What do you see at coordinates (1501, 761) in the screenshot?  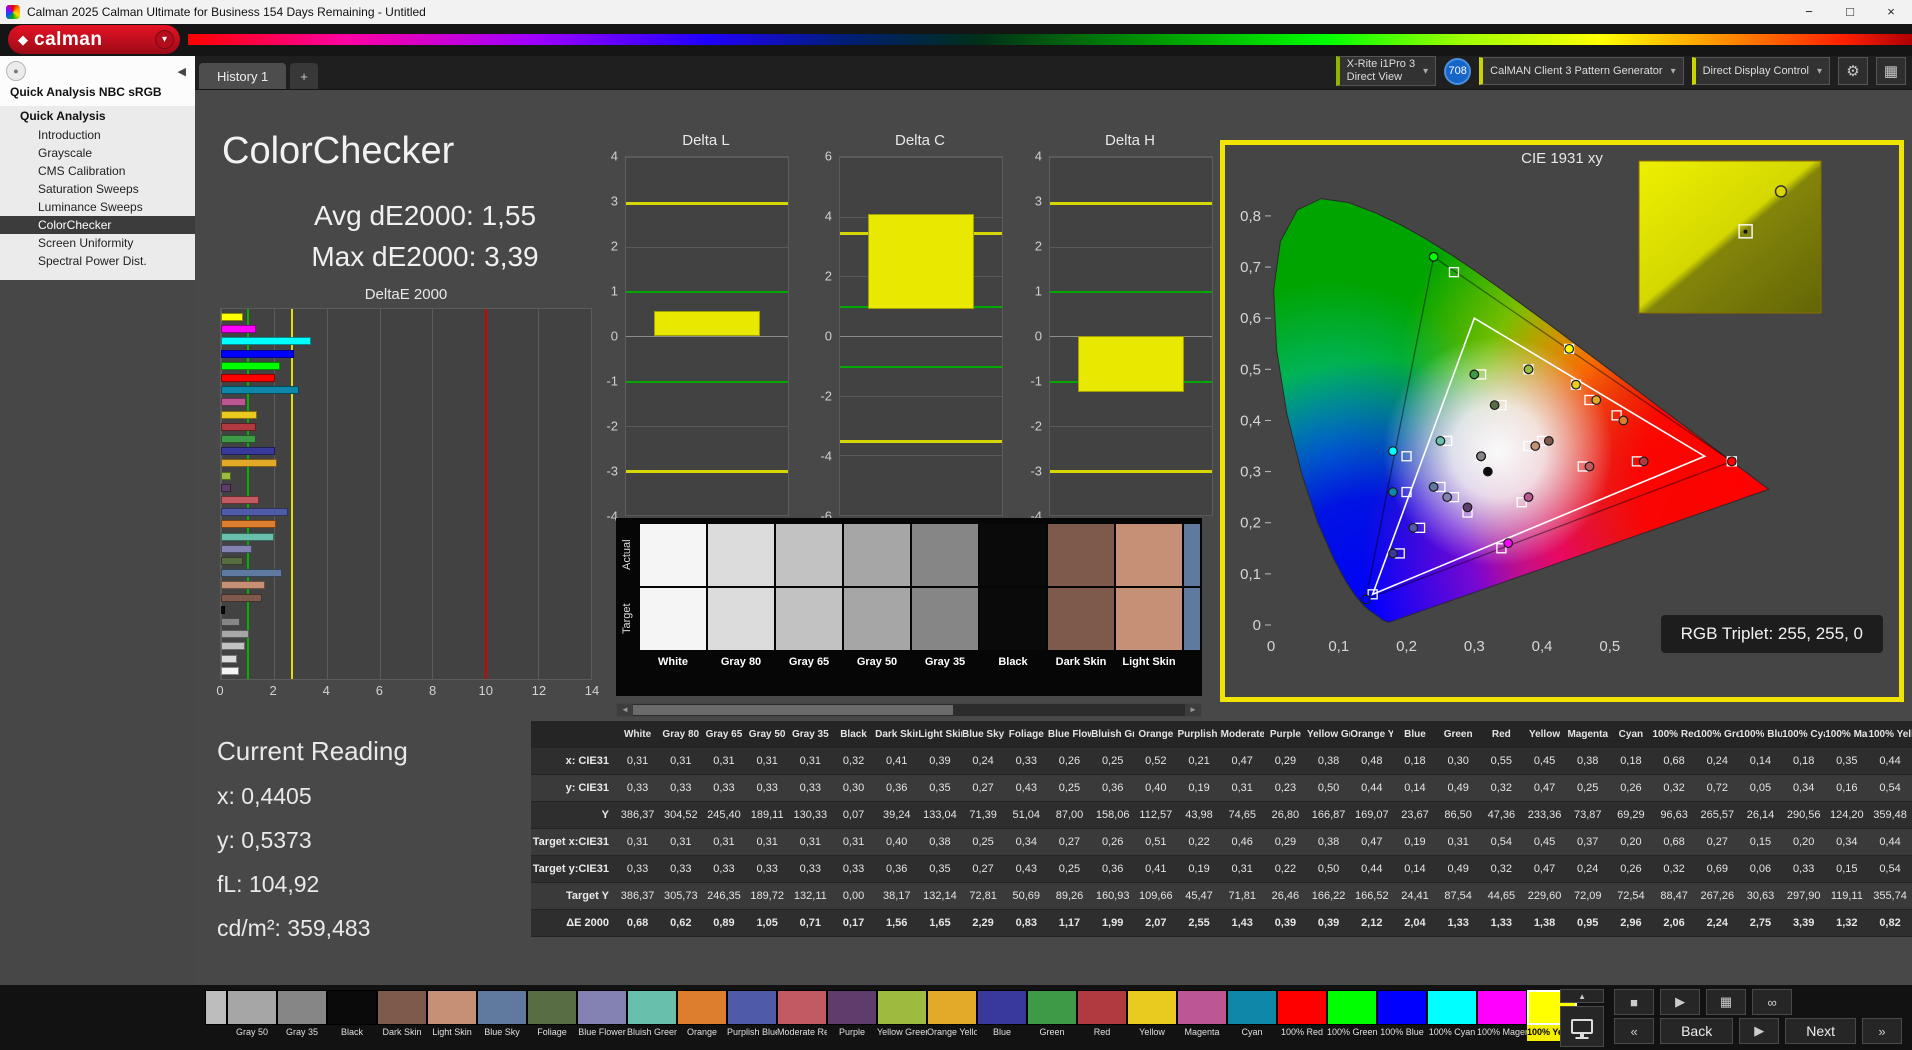 I see `table-cell: 0,55` at bounding box center [1501, 761].